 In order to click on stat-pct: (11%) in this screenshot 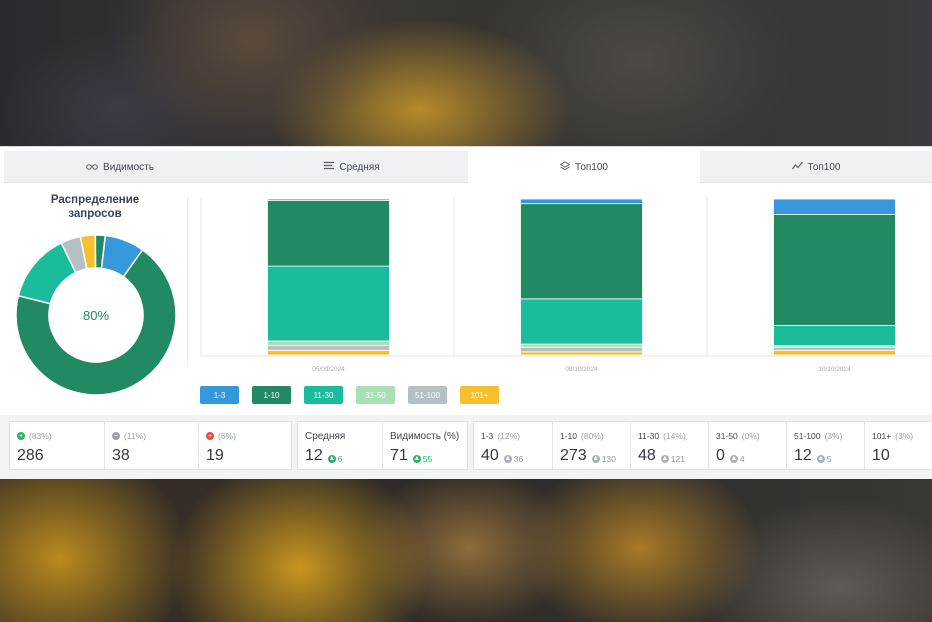, I will do `click(135, 436)`.